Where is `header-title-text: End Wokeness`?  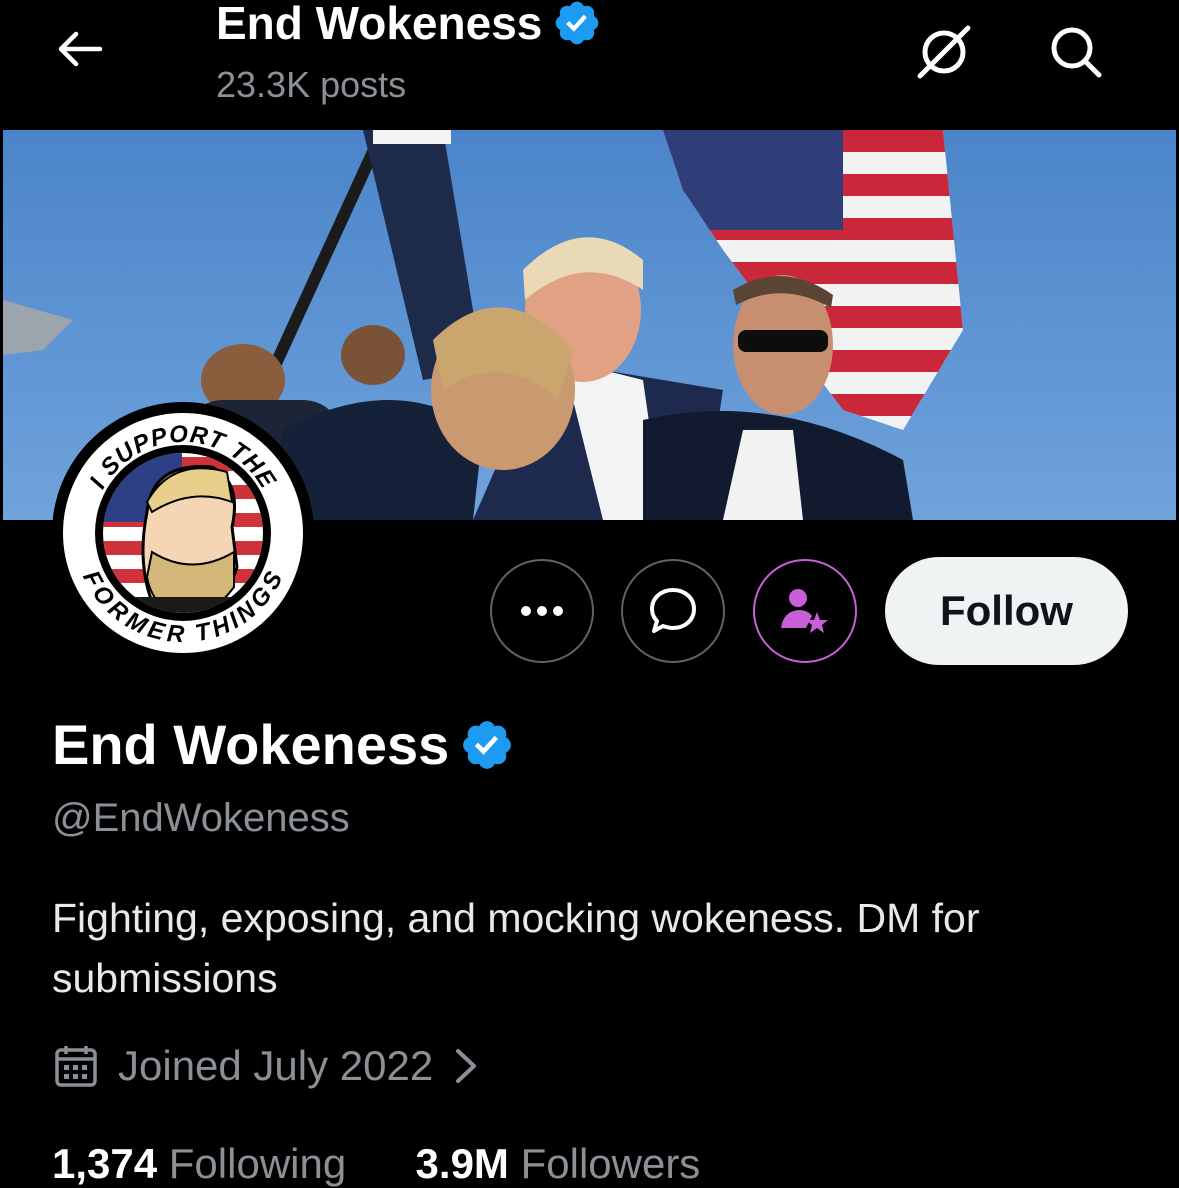
header-title-text: End Wokeness is located at coordinates (379, 24).